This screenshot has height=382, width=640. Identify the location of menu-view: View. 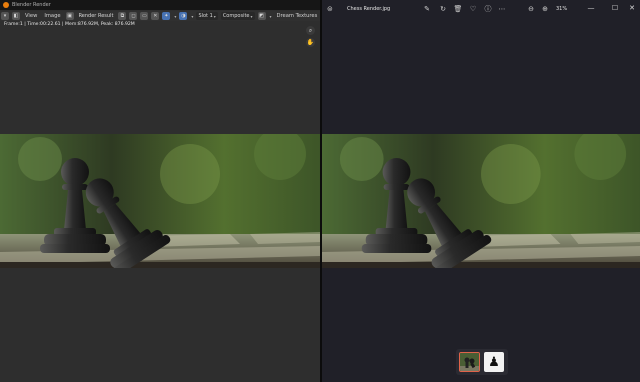
(31, 16).